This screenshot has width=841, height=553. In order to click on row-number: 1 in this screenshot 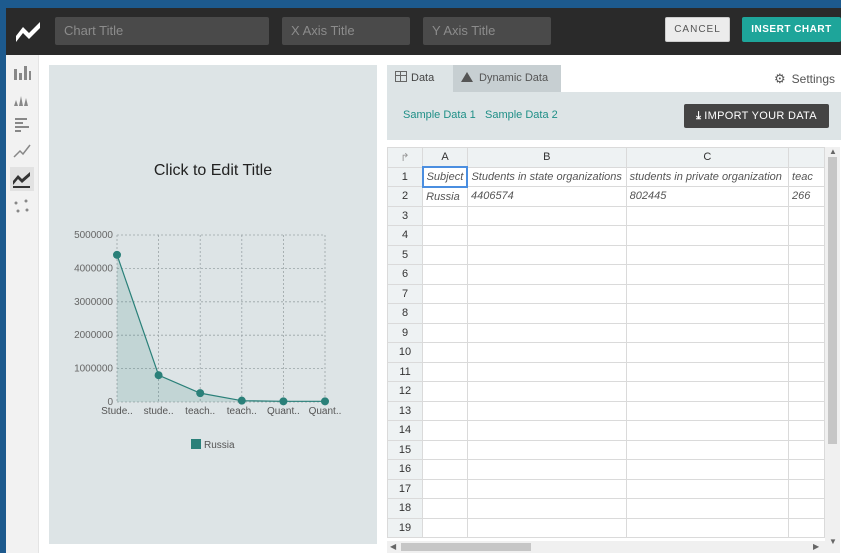, I will do `click(405, 176)`.